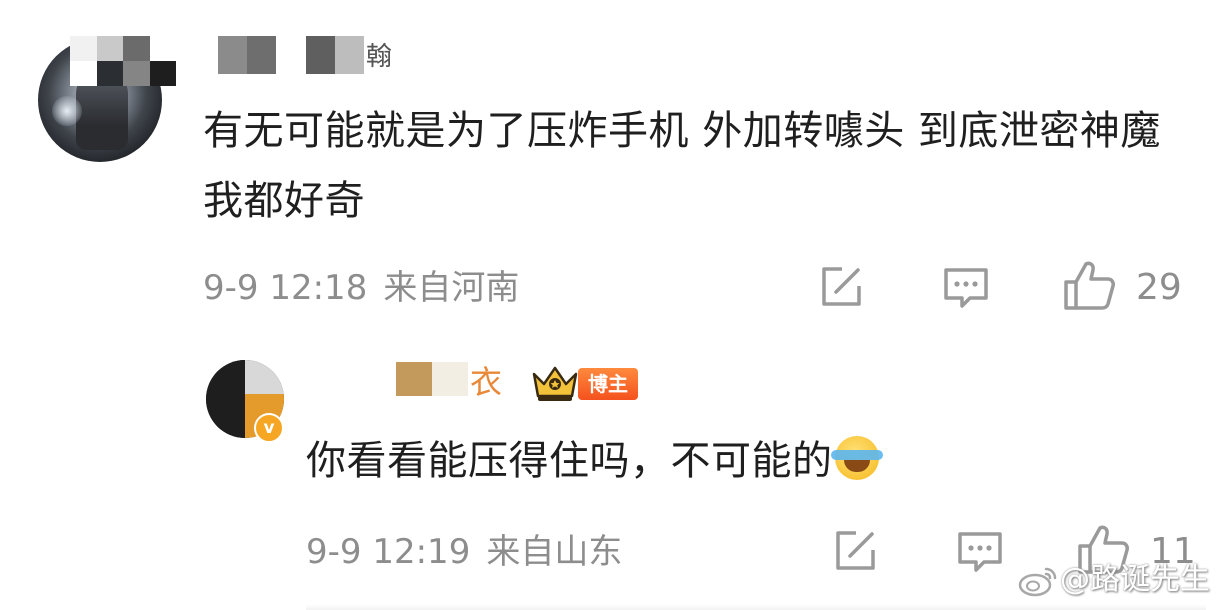 The image size is (1220, 610). Describe the element at coordinates (451, 288) in the screenshot. I see `comment-location: 来自河南` at that location.